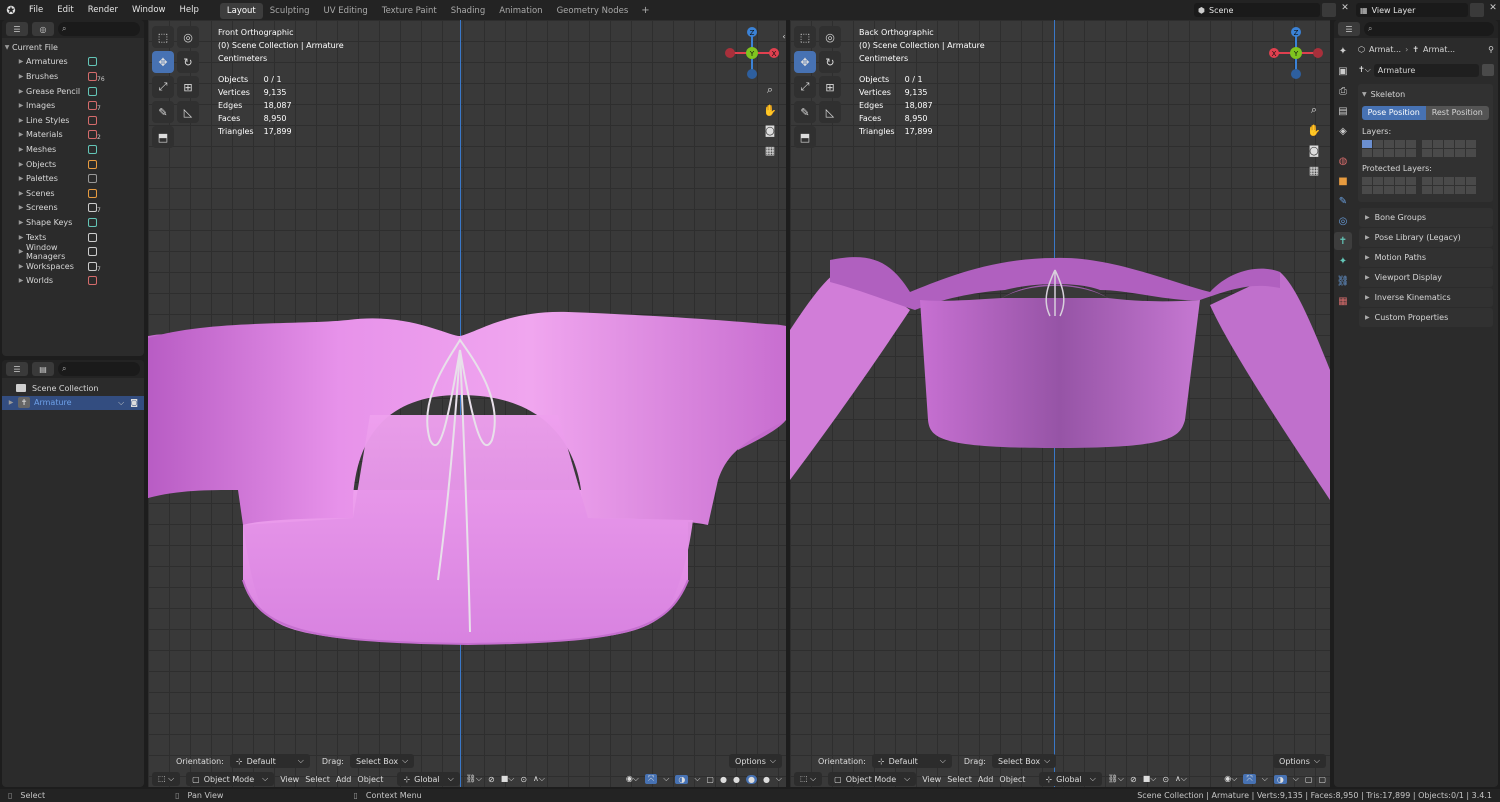 Image resolution: width=1500 pixels, height=802 pixels. I want to click on outliner-item-worlds: ▶ Worlds, so click(73, 281).